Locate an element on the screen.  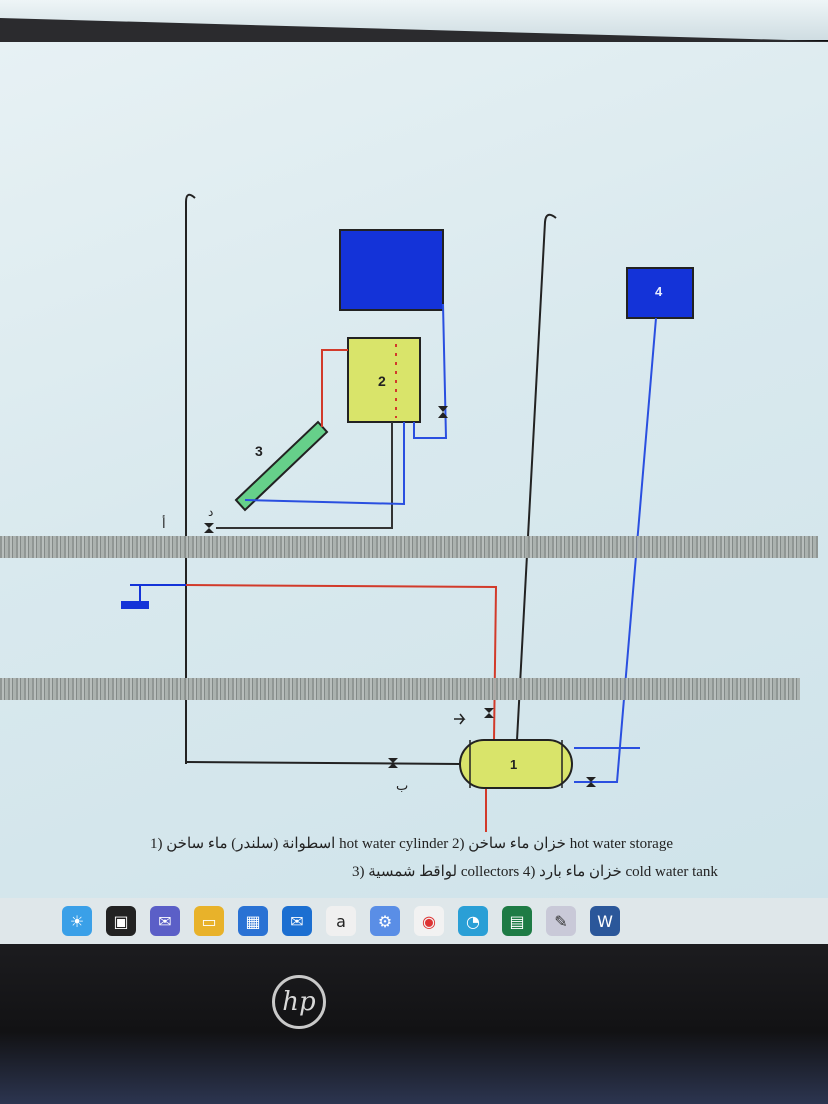
valve-cylinder-top is located at coordinates (489, 713).